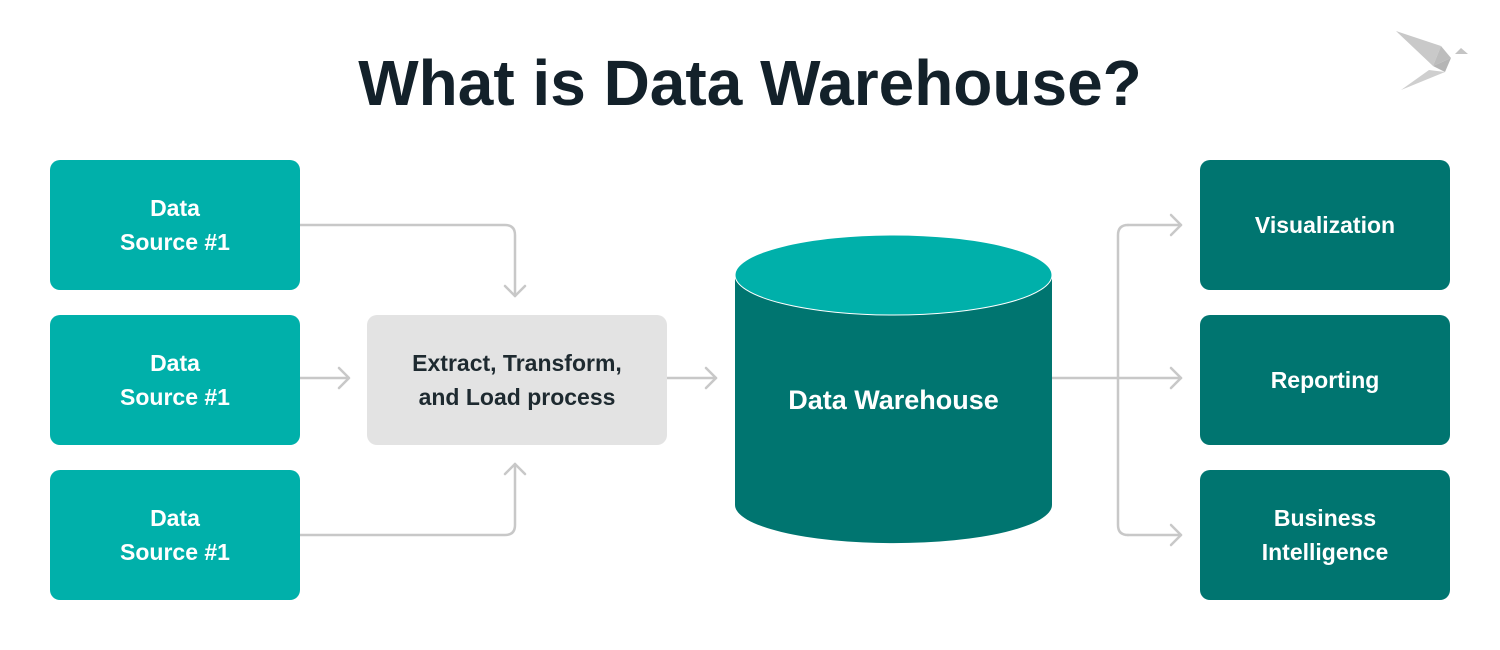  What do you see at coordinates (1123, 380) in the screenshot?
I see `connector-branch` at bounding box center [1123, 380].